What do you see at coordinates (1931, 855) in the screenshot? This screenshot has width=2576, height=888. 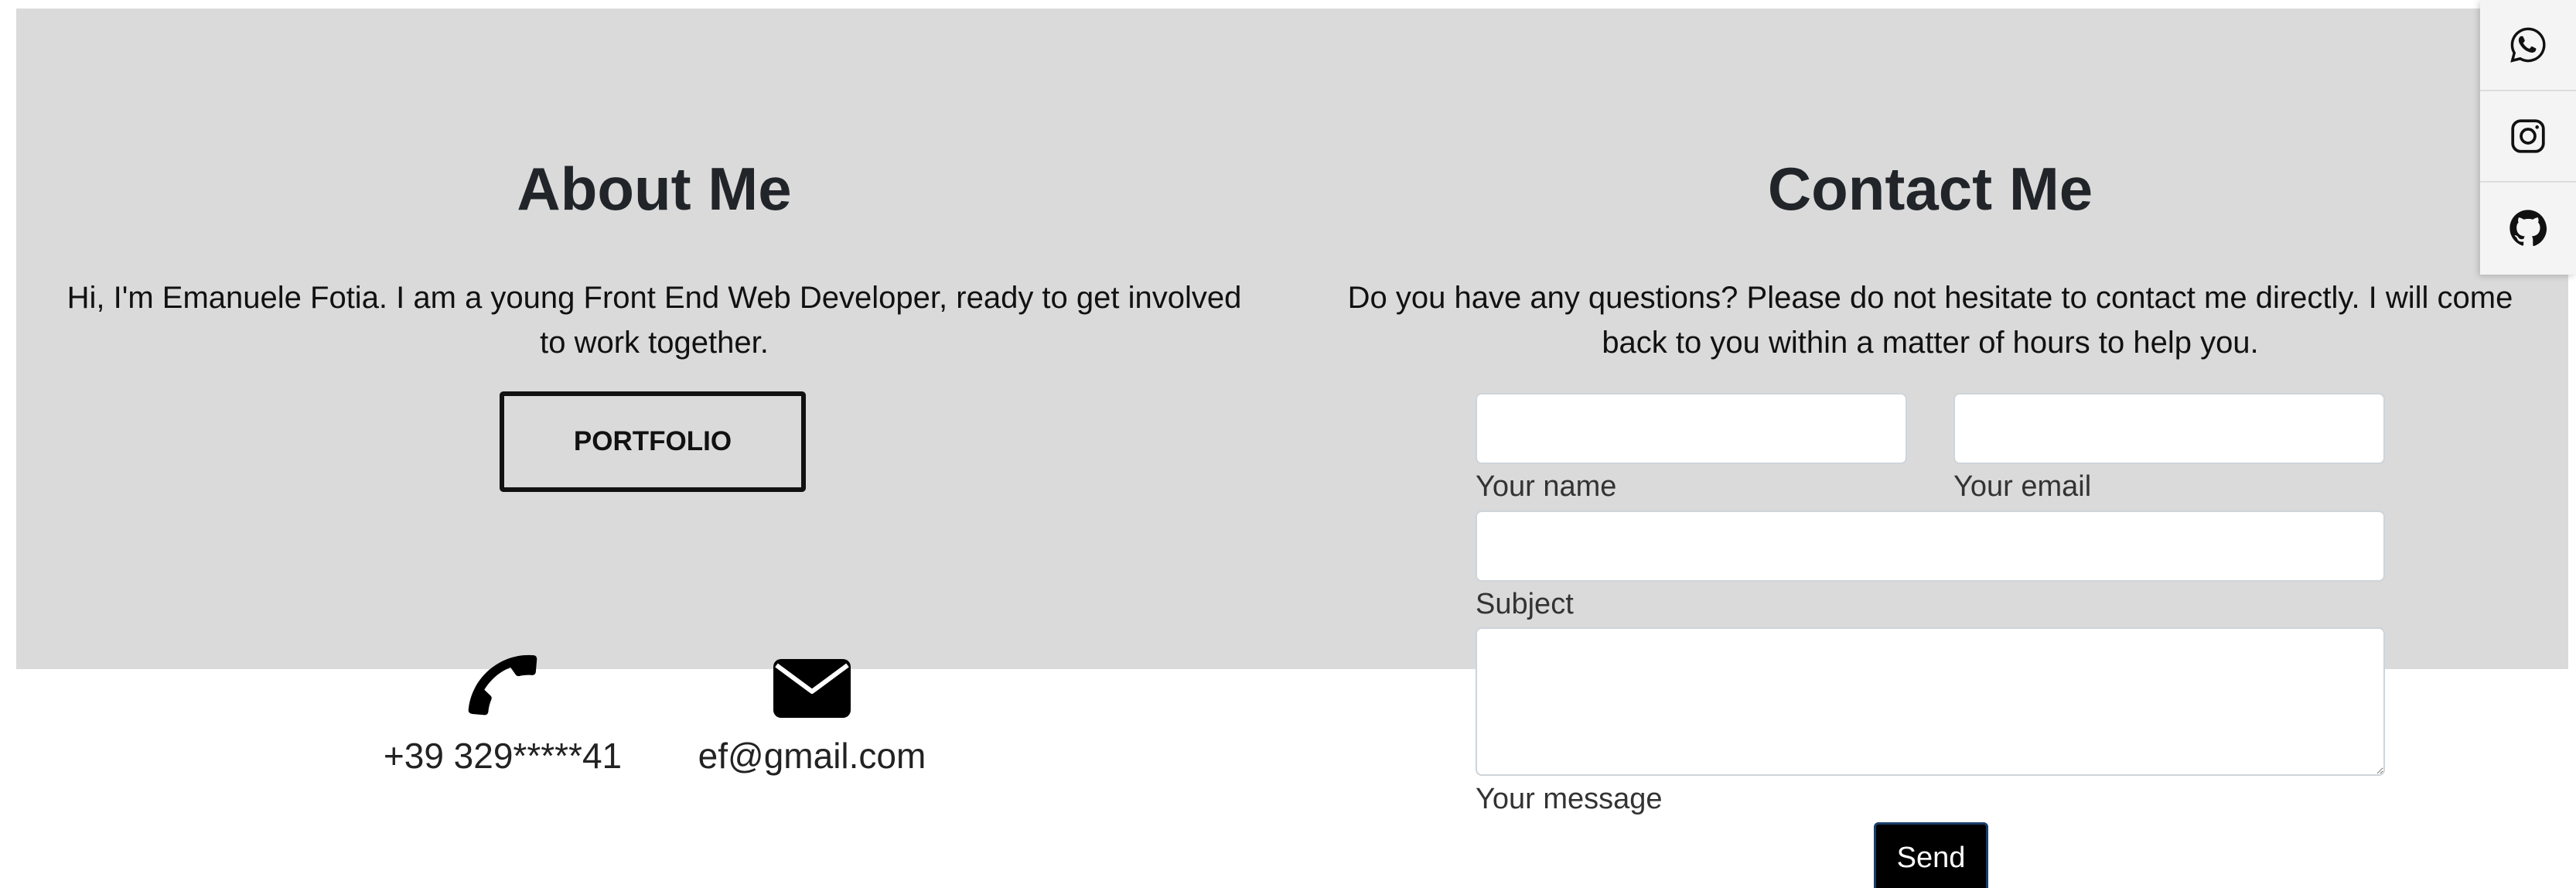 I see `send-button: Send` at bounding box center [1931, 855].